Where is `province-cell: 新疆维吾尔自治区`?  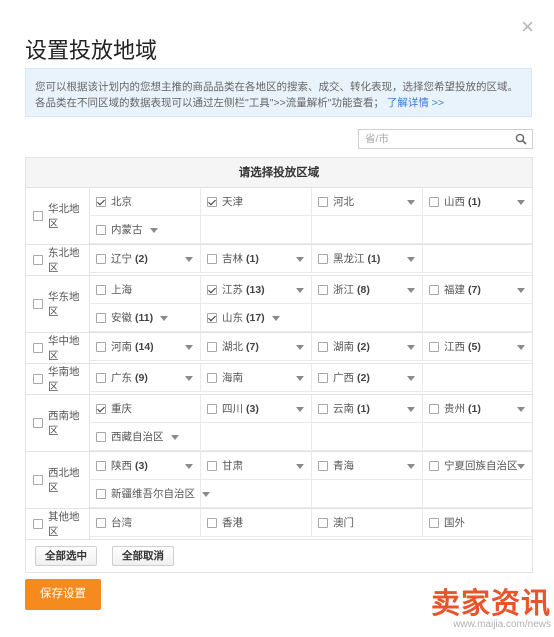
province-cell: 新疆维吾尔自治区 is located at coordinates (150, 494).